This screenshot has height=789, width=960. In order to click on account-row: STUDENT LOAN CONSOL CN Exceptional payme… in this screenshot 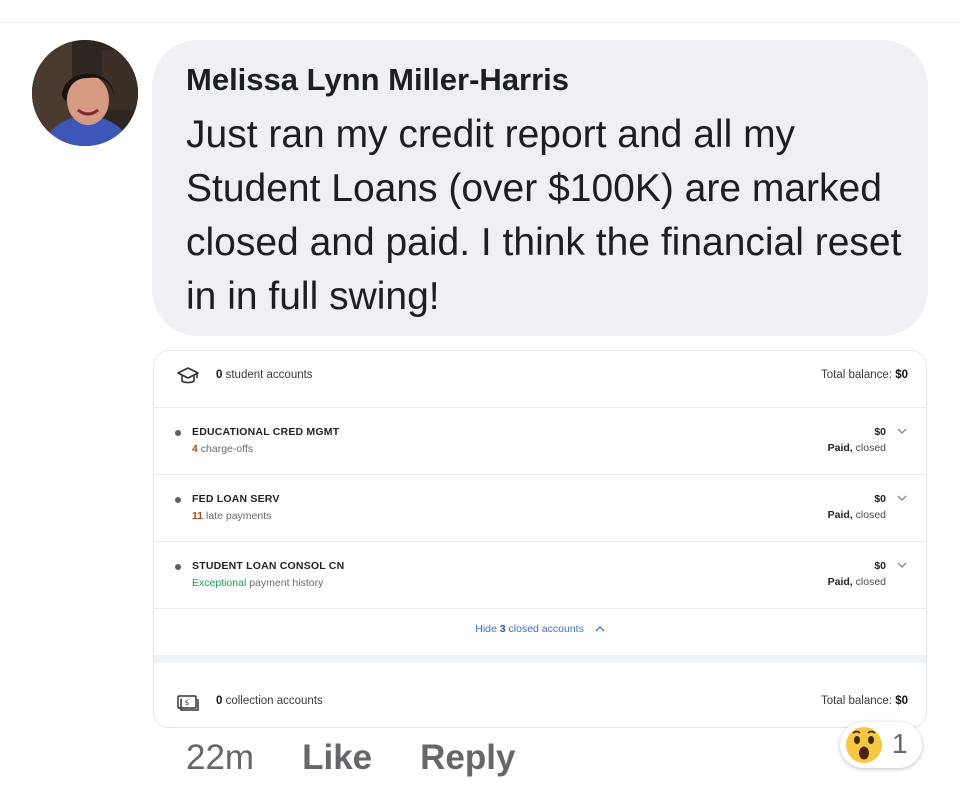, I will do `click(540, 575)`.